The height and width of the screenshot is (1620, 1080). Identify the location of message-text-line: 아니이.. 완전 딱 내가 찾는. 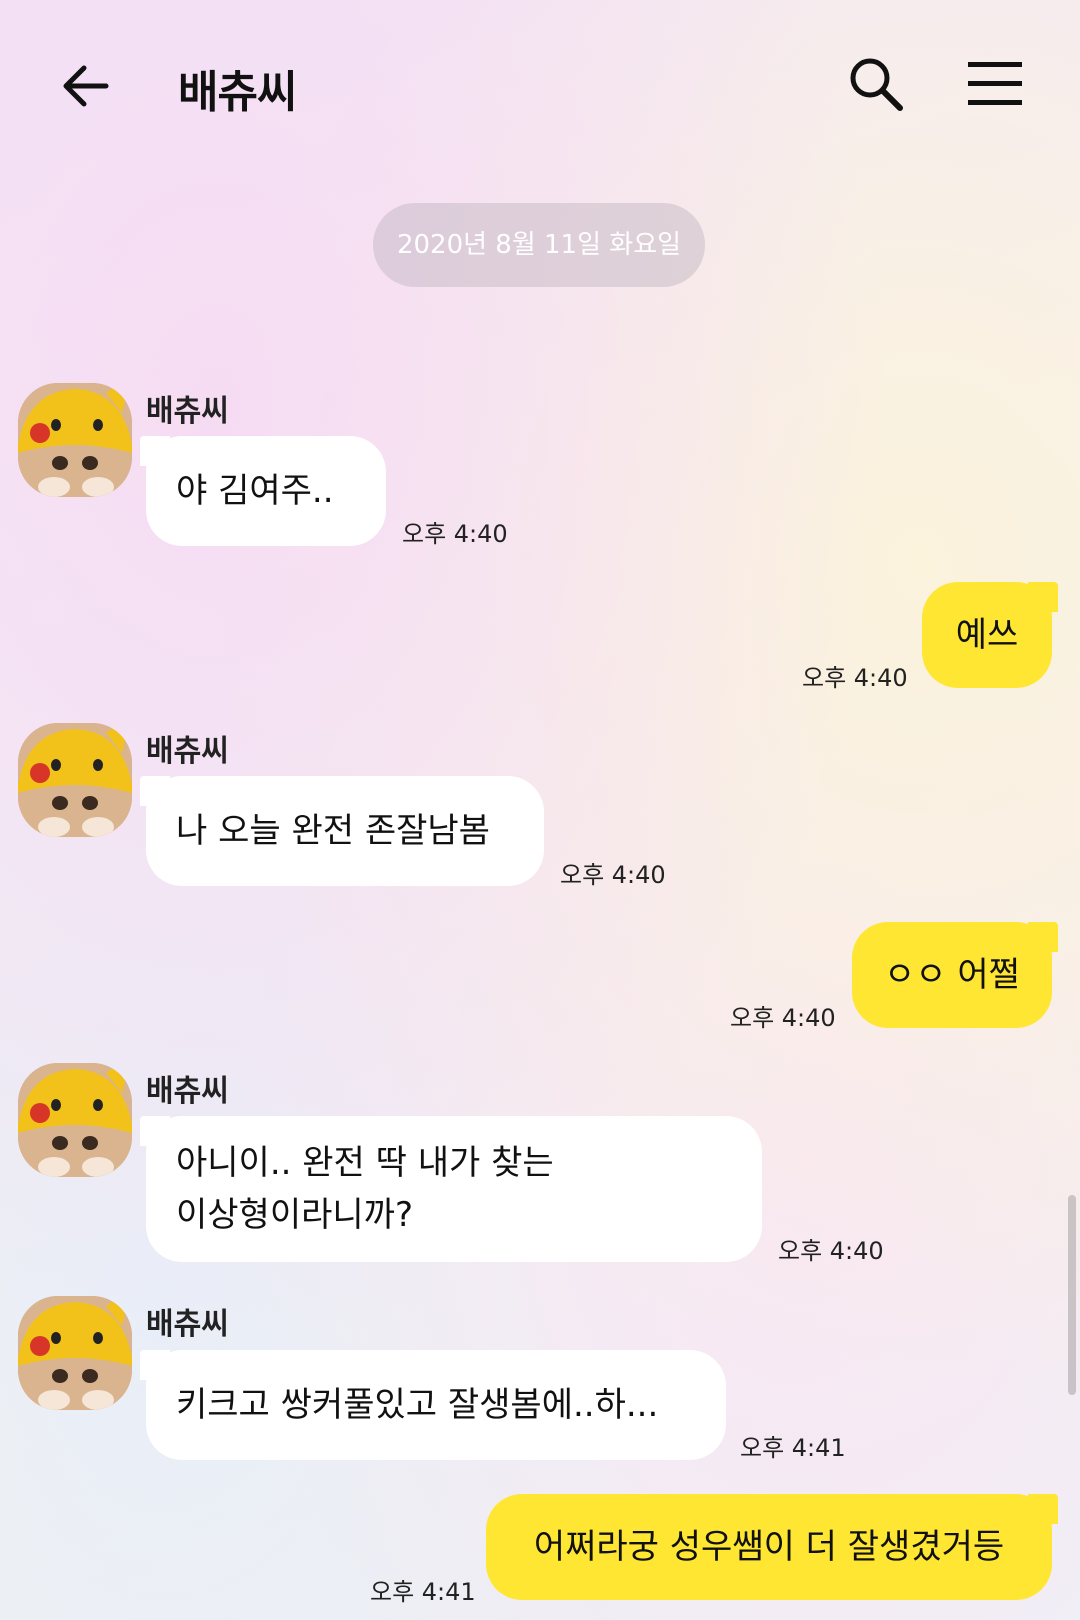
(365, 1163).